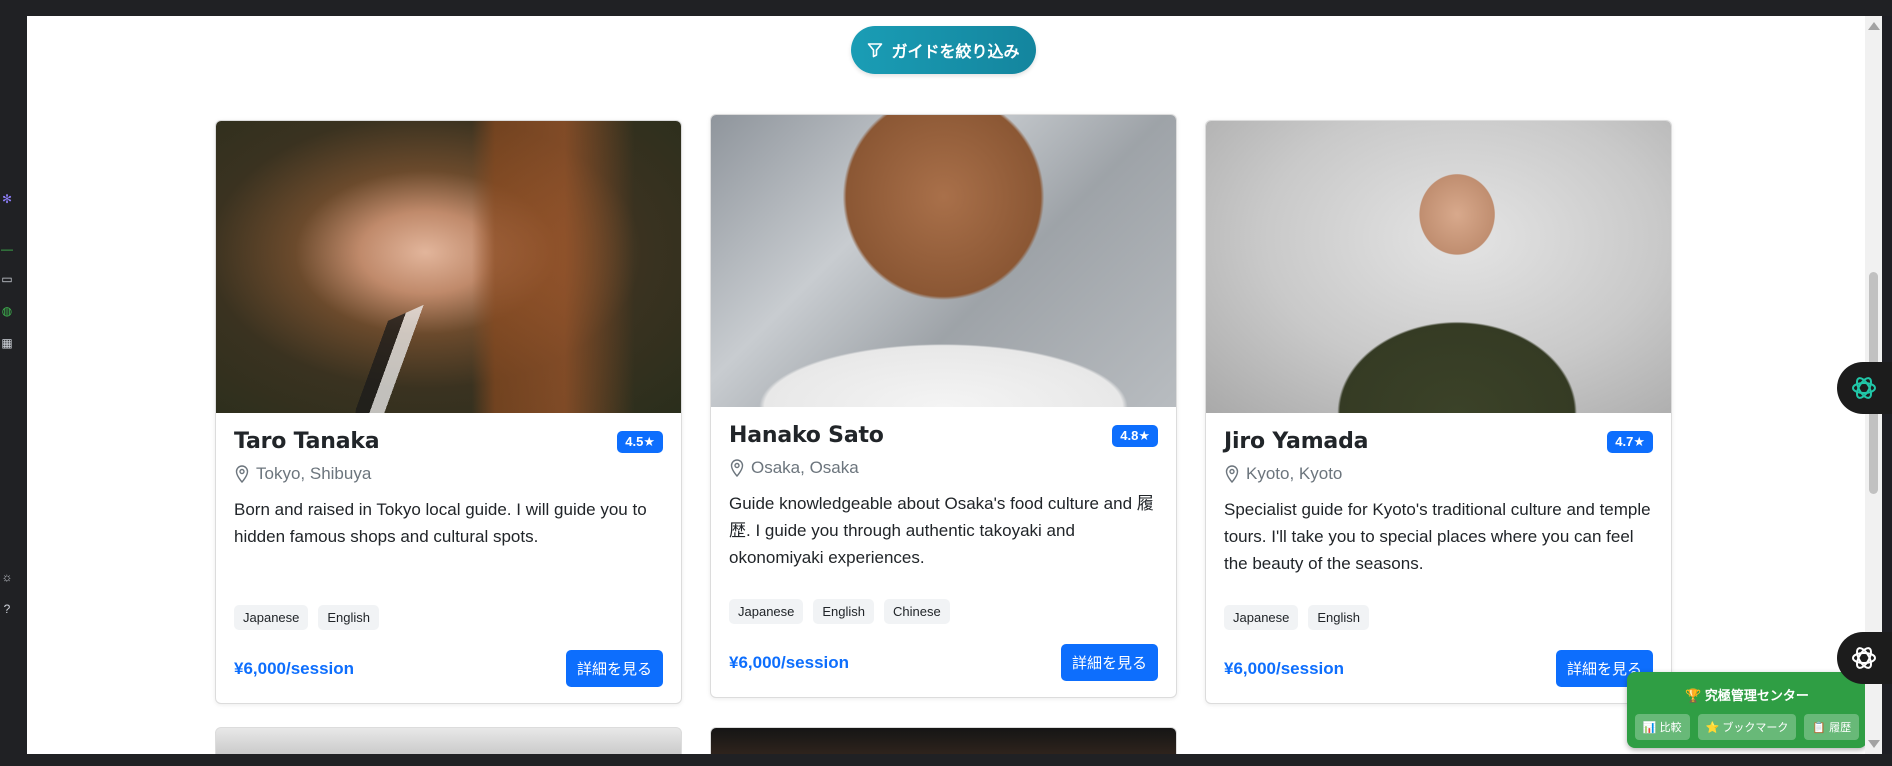 The height and width of the screenshot is (766, 1892). What do you see at coordinates (1296, 441) in the screenshot?
I see `guide-name: Jiro Yamada` at bounding box center [1296, 441].